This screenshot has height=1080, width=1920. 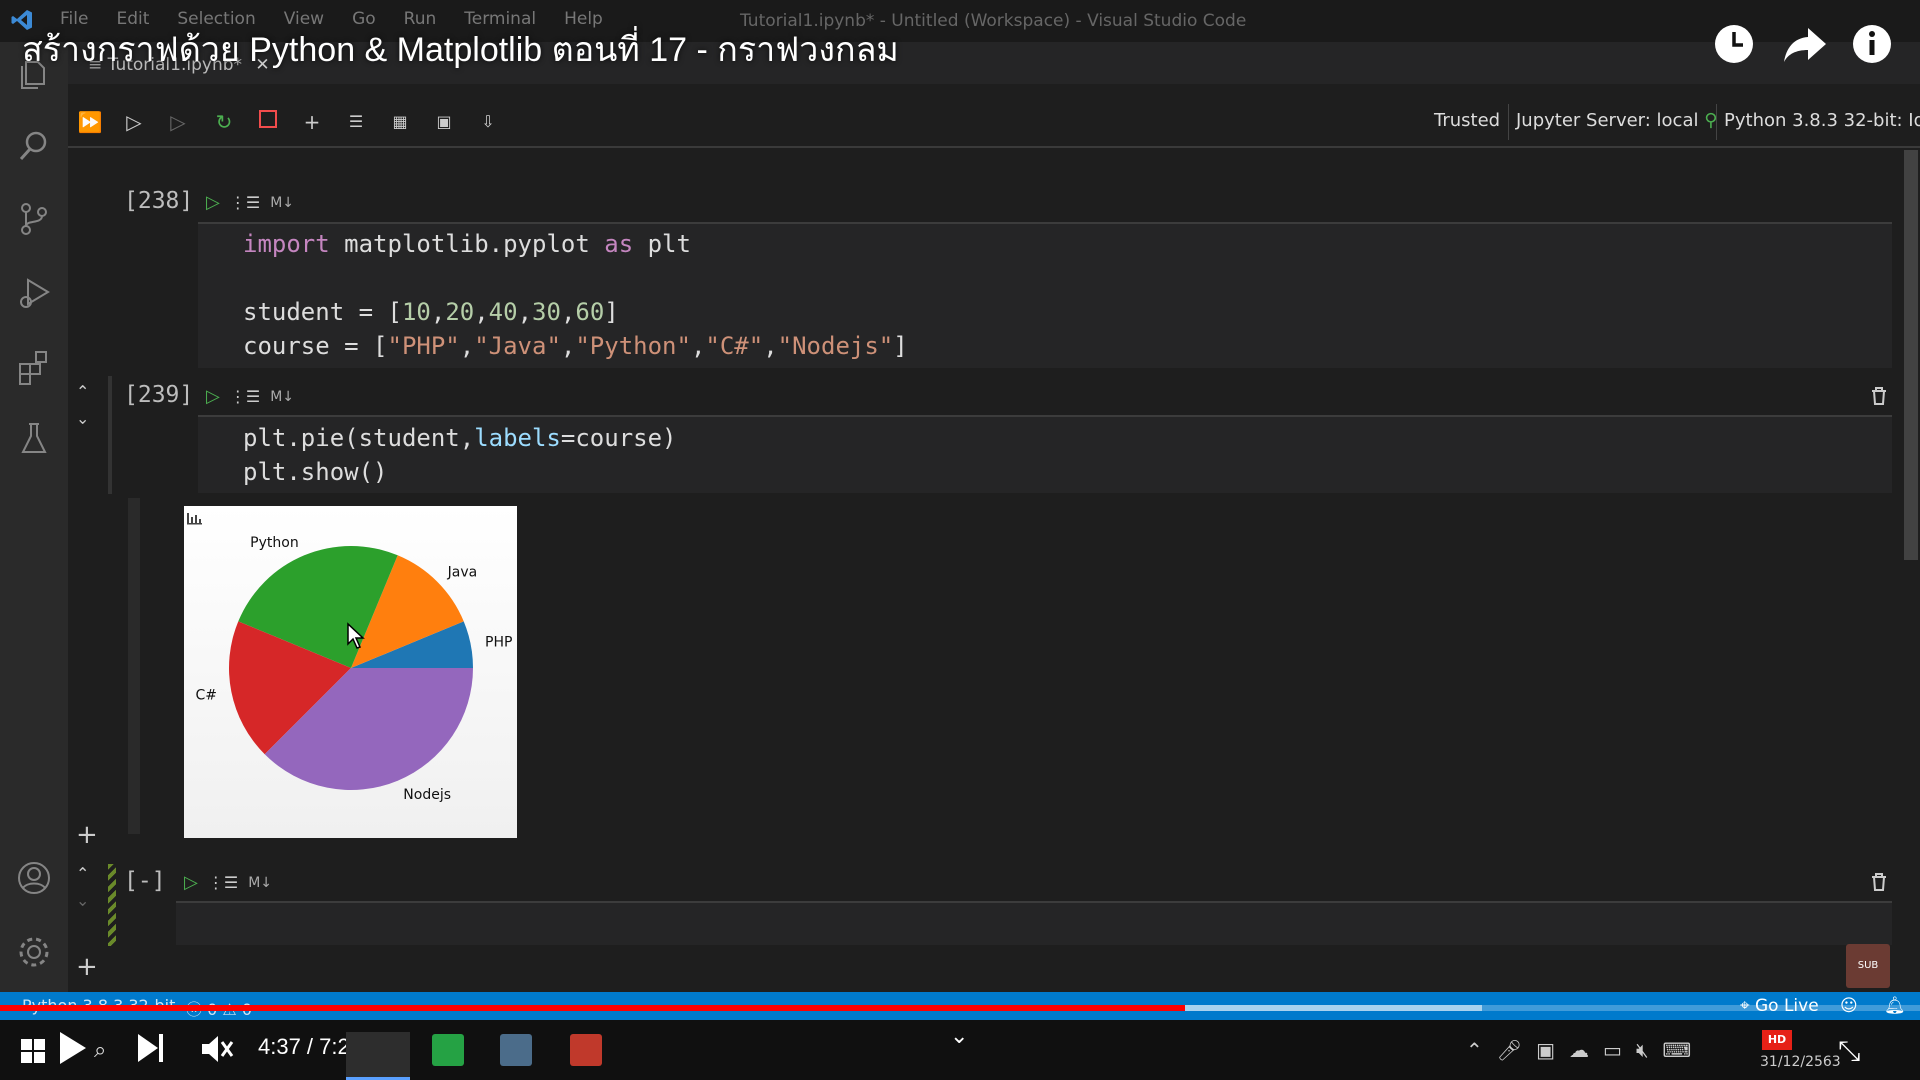 I want to click on pie-chart-output: PHP Java Python C# Nodejs, so click(x=350, y=672).